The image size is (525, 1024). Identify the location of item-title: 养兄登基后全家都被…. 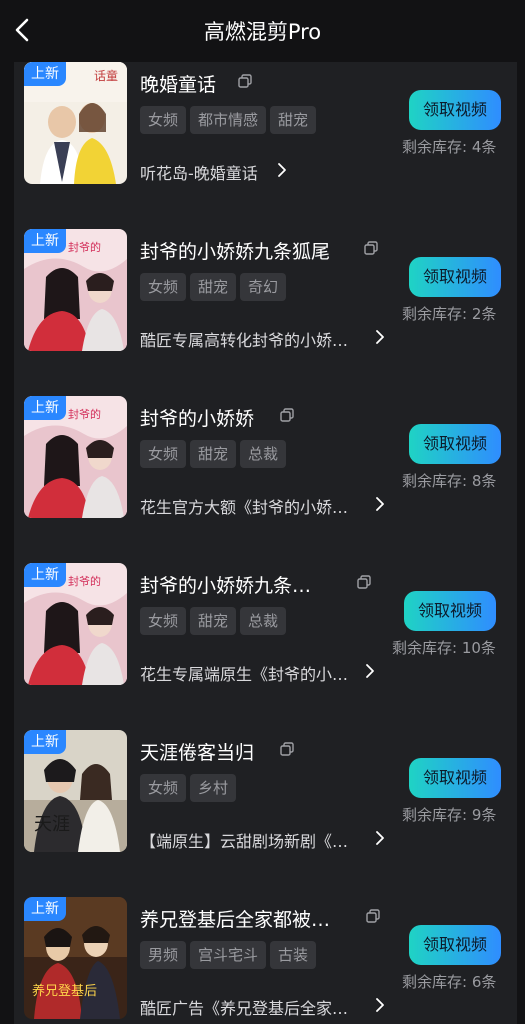
(235, 920).